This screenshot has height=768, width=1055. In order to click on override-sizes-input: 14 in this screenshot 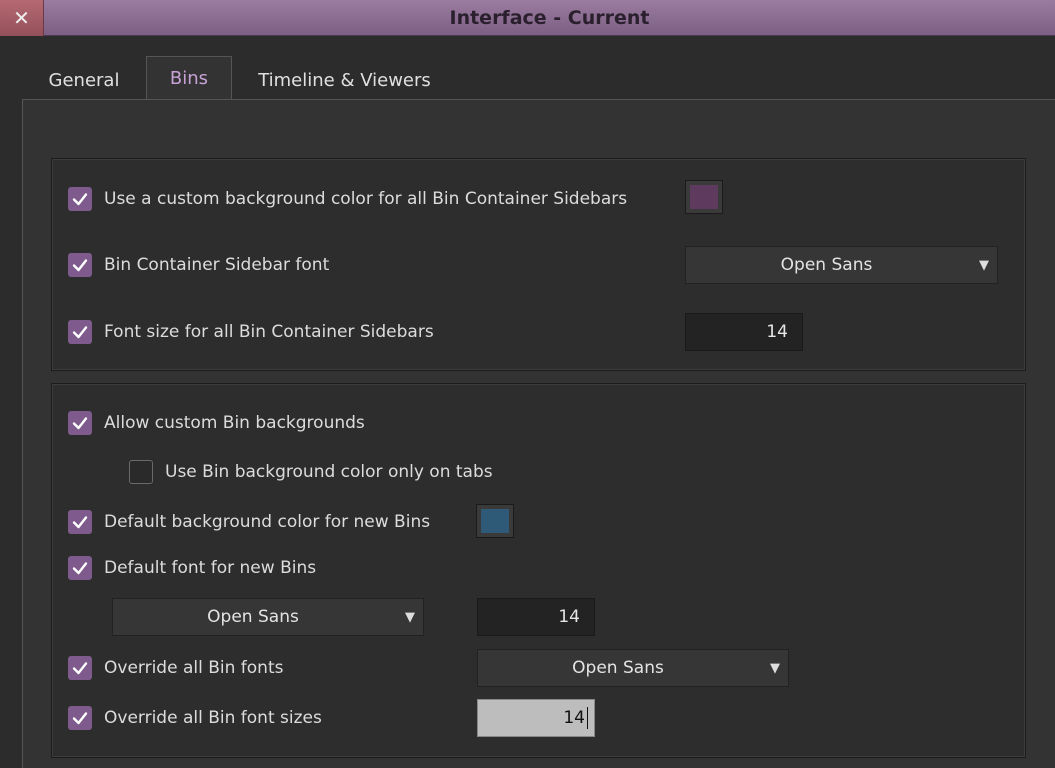, I will do `click(536, 718)`.